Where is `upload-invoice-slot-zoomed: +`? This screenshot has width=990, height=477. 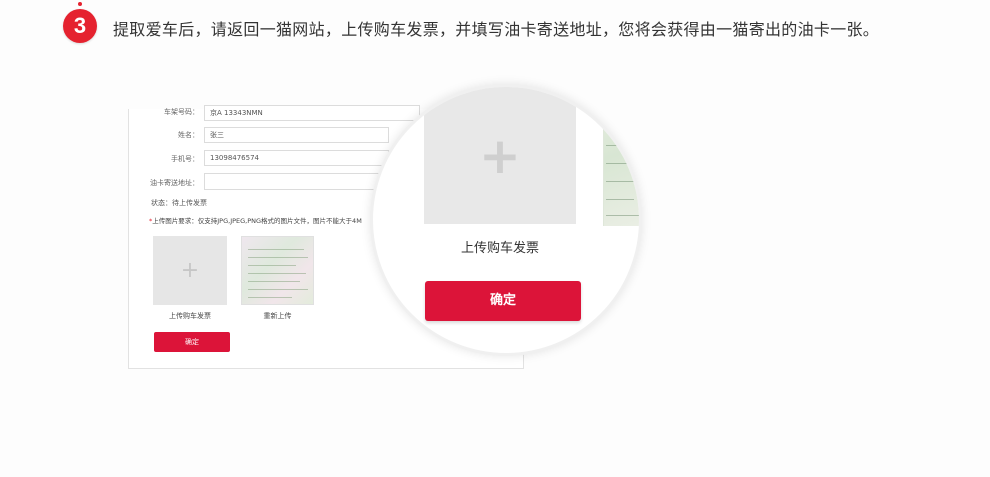 upload-invoice-slot-zoomed: + is located at coordinates (500, 155).